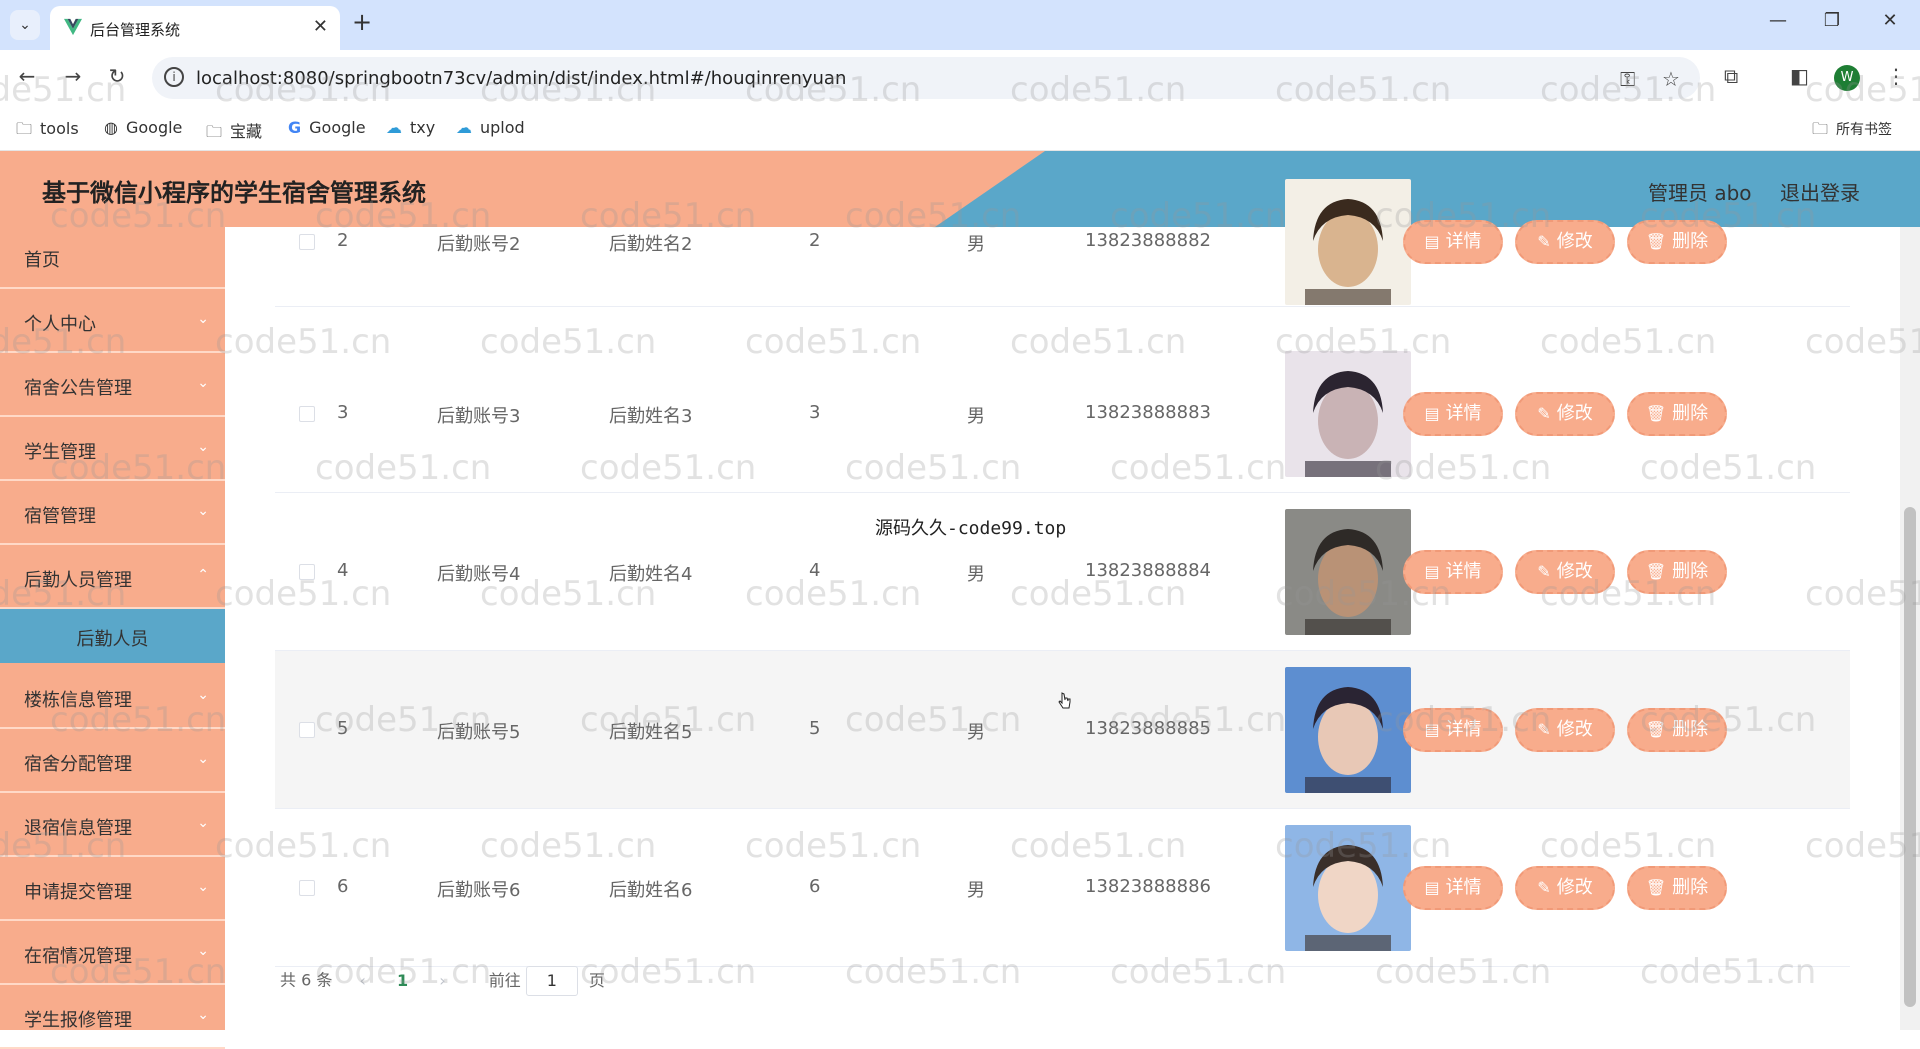 This screenshot has width=1920, height=1049. What do you see at coordinates (1062, 730) in the screenshot?
I see `table-row: 5 后勤账号5 后勤姓名5 5 男 13823888885 ▤ 详情 ✎ 修改 🗑 删除` at bounding box center [1062, 730].